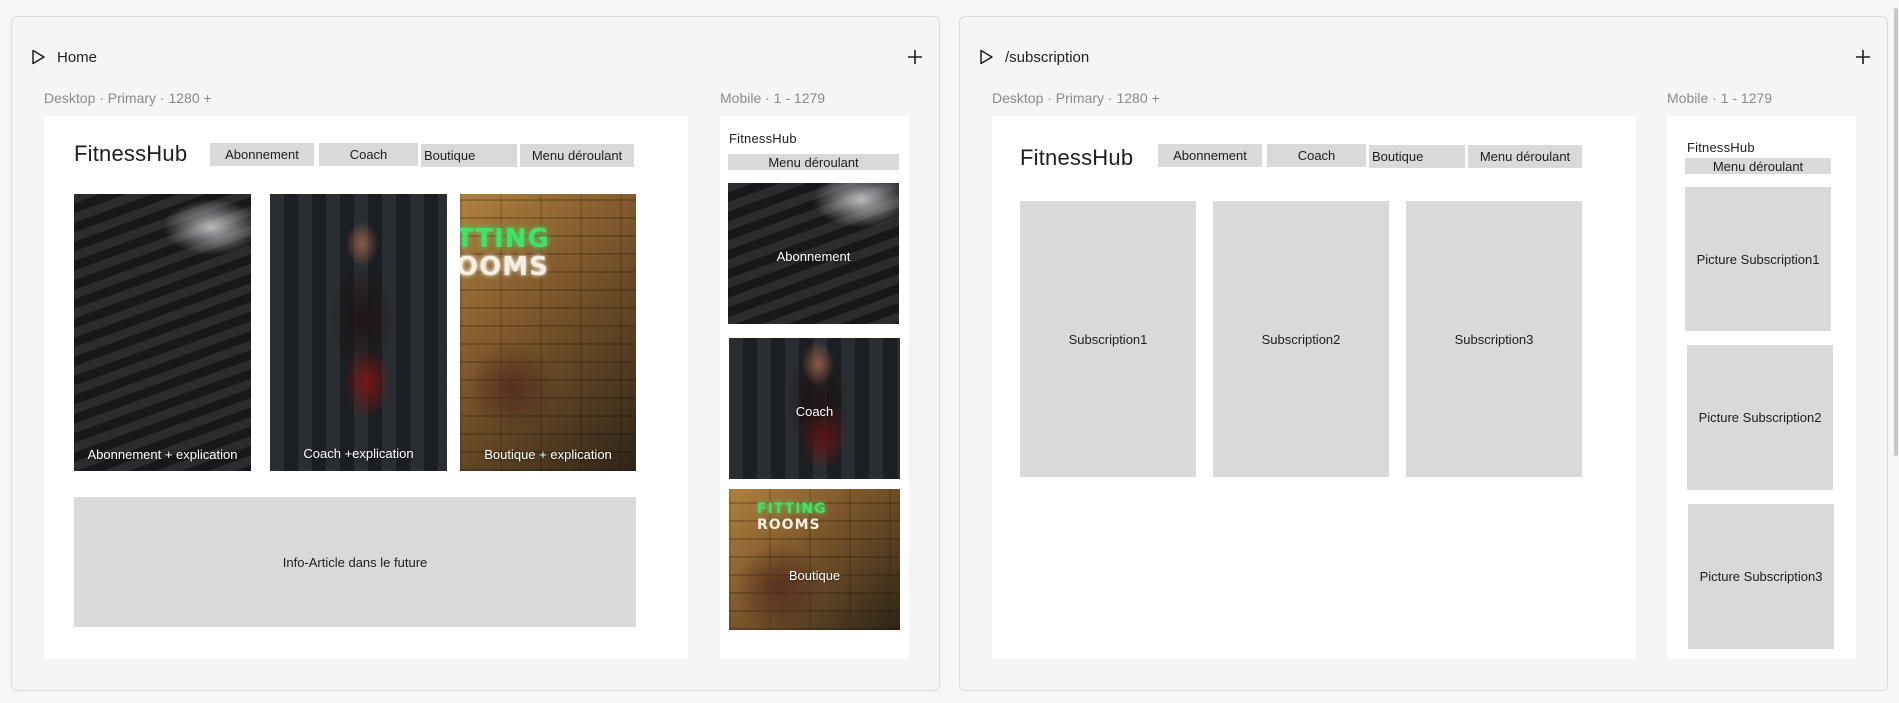 The height and width of the screenshot is (703, 1899). I want to click on neon-sign-text: TTING, so click(505, 239).